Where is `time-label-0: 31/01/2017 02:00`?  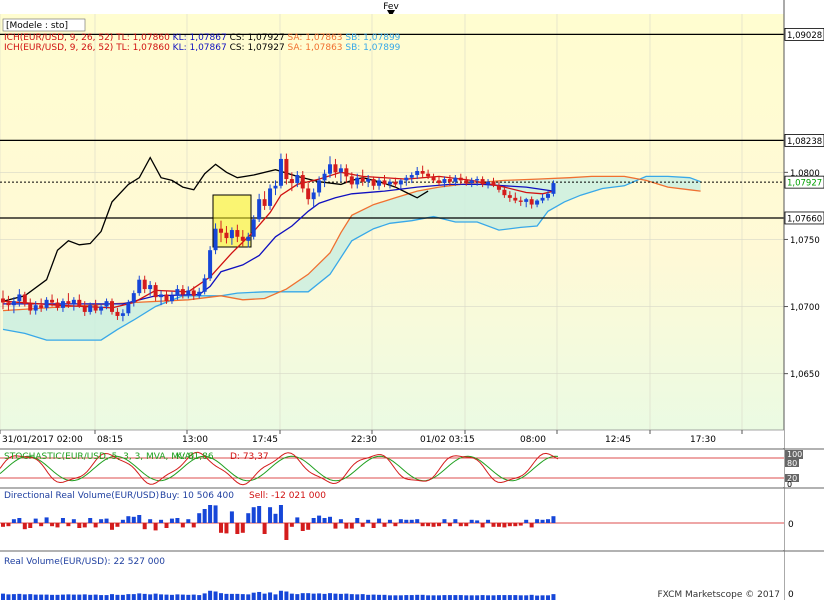 time-label-0: 31/01/2017 02:00 is located at coordinates (42, 440).